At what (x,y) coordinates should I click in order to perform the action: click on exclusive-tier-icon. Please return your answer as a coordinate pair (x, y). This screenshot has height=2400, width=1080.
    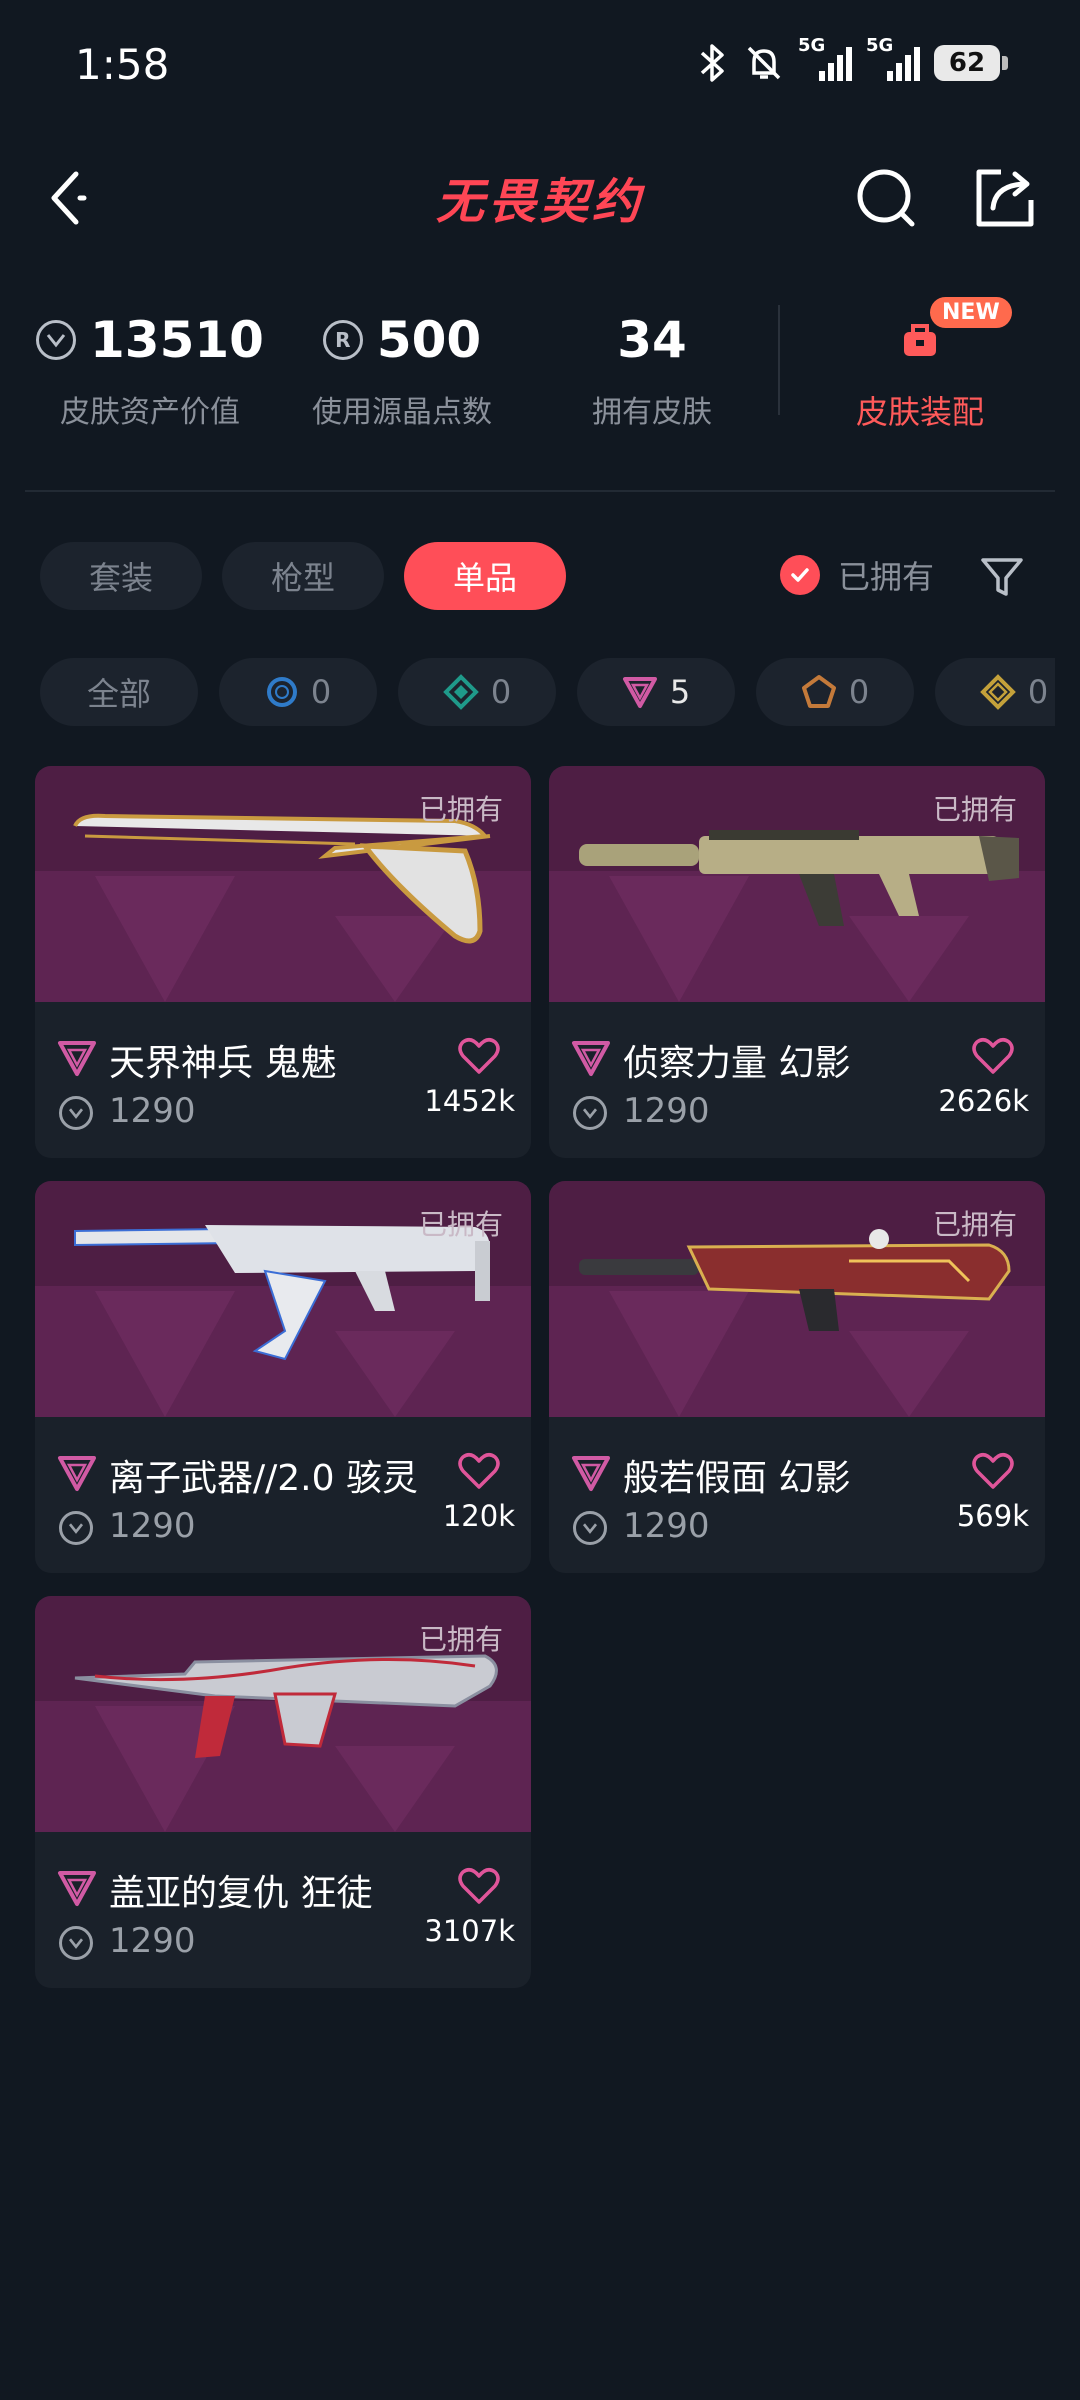
    Looking at the image, I should click on (818, 691).